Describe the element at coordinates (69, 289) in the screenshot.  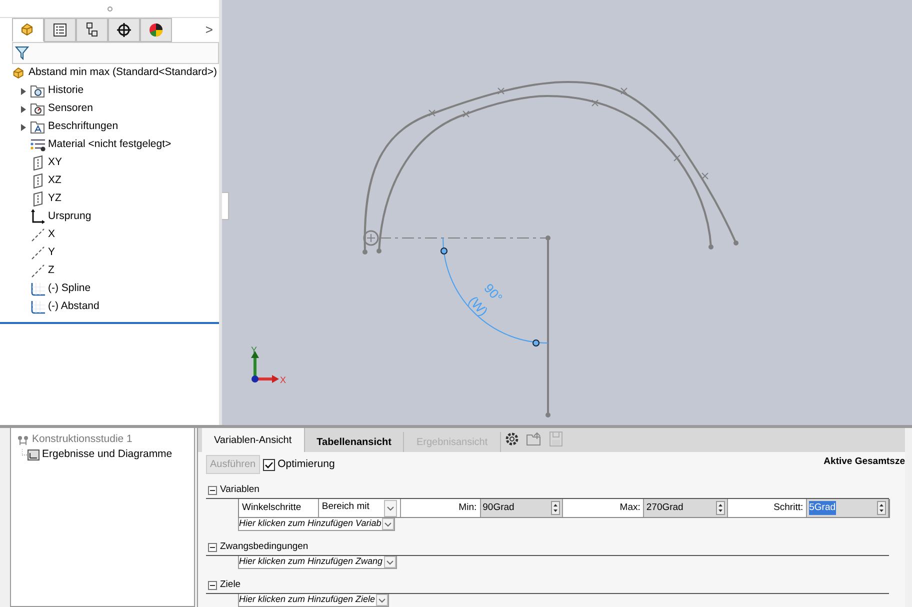
I see `tree-item-label: (-) Spline` at that location.